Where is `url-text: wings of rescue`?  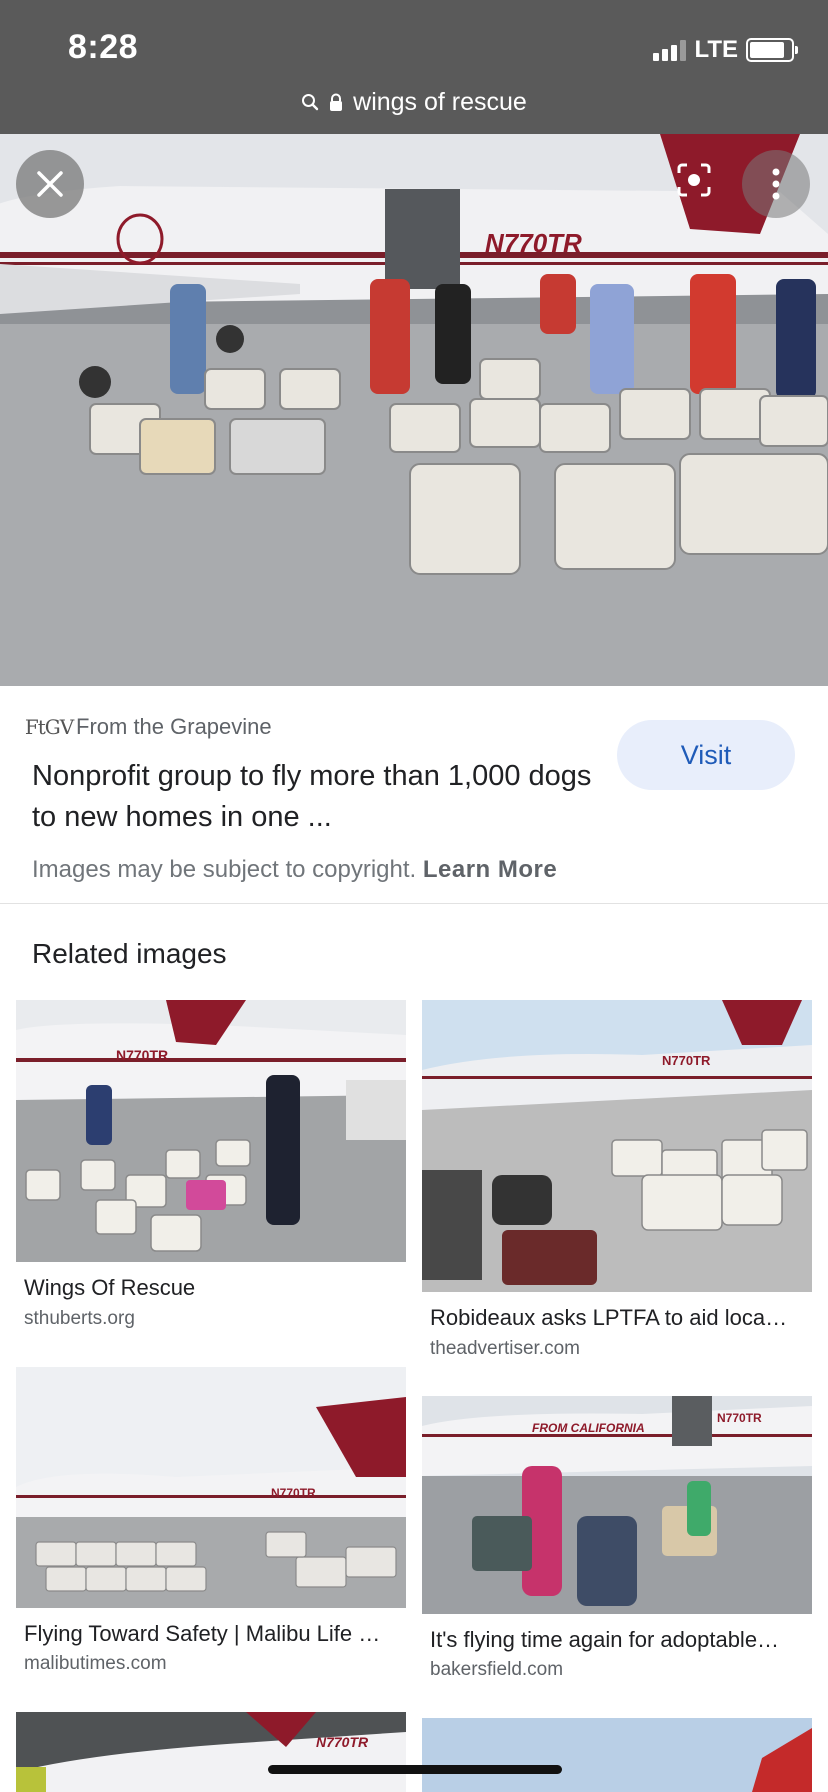 url-text: wings of rescue is located at coordinates (440, 101).